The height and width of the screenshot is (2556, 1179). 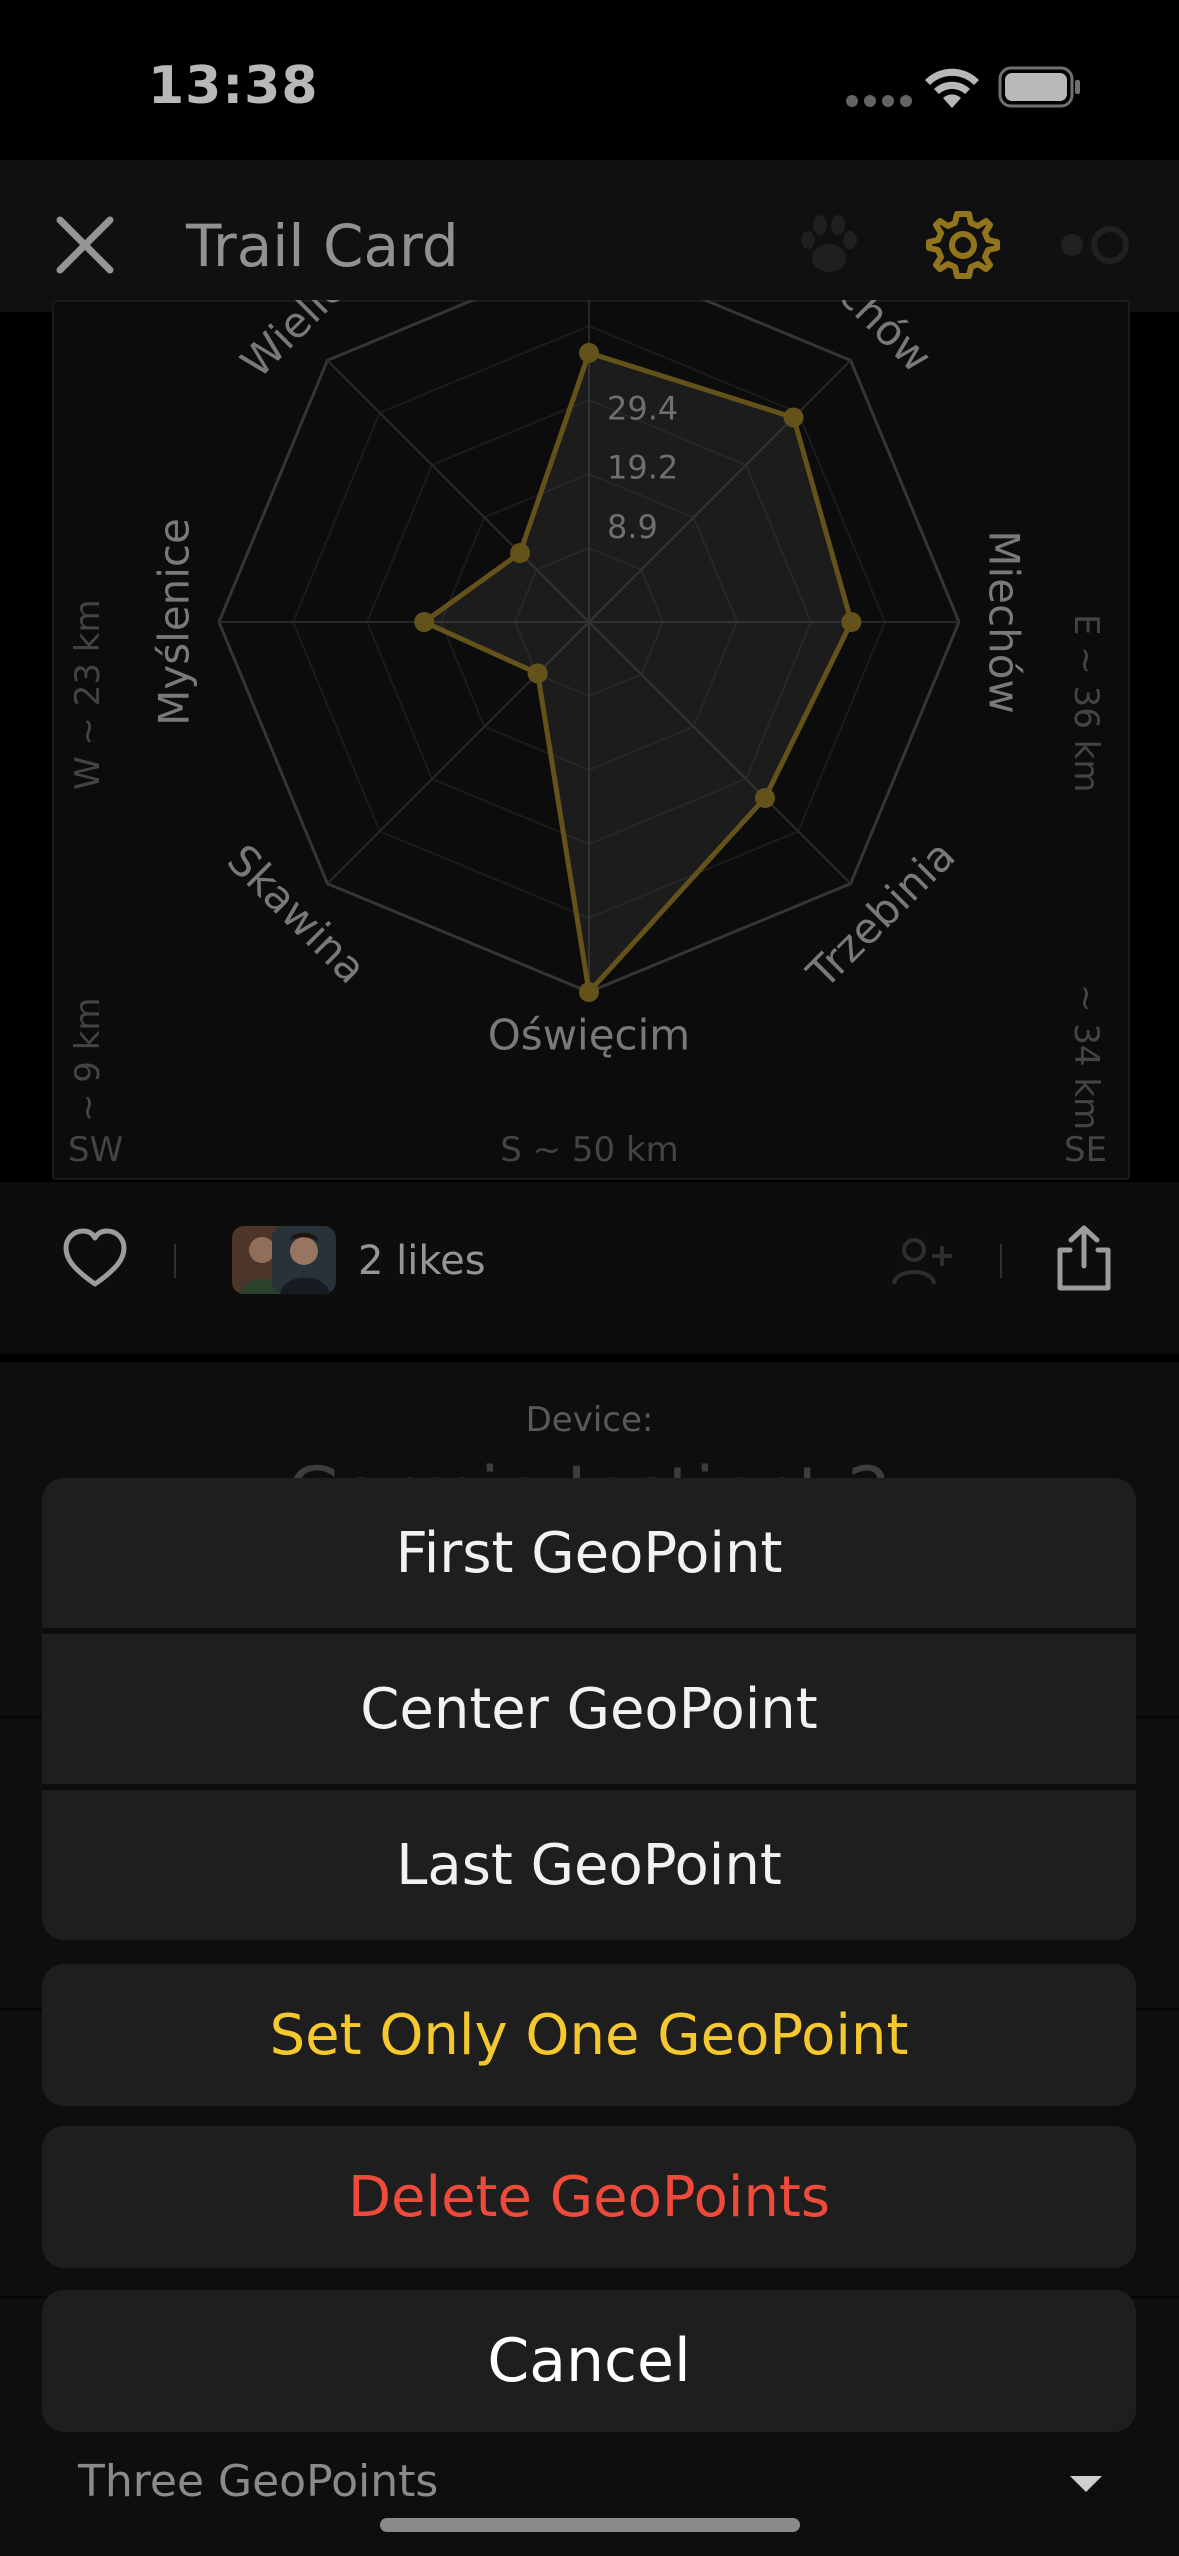 What do you see at coordinates (589, 1865) in the screenshot?
I see `last-geopoint-button: Last GeoPoint` at bounding box center [589, 1865].